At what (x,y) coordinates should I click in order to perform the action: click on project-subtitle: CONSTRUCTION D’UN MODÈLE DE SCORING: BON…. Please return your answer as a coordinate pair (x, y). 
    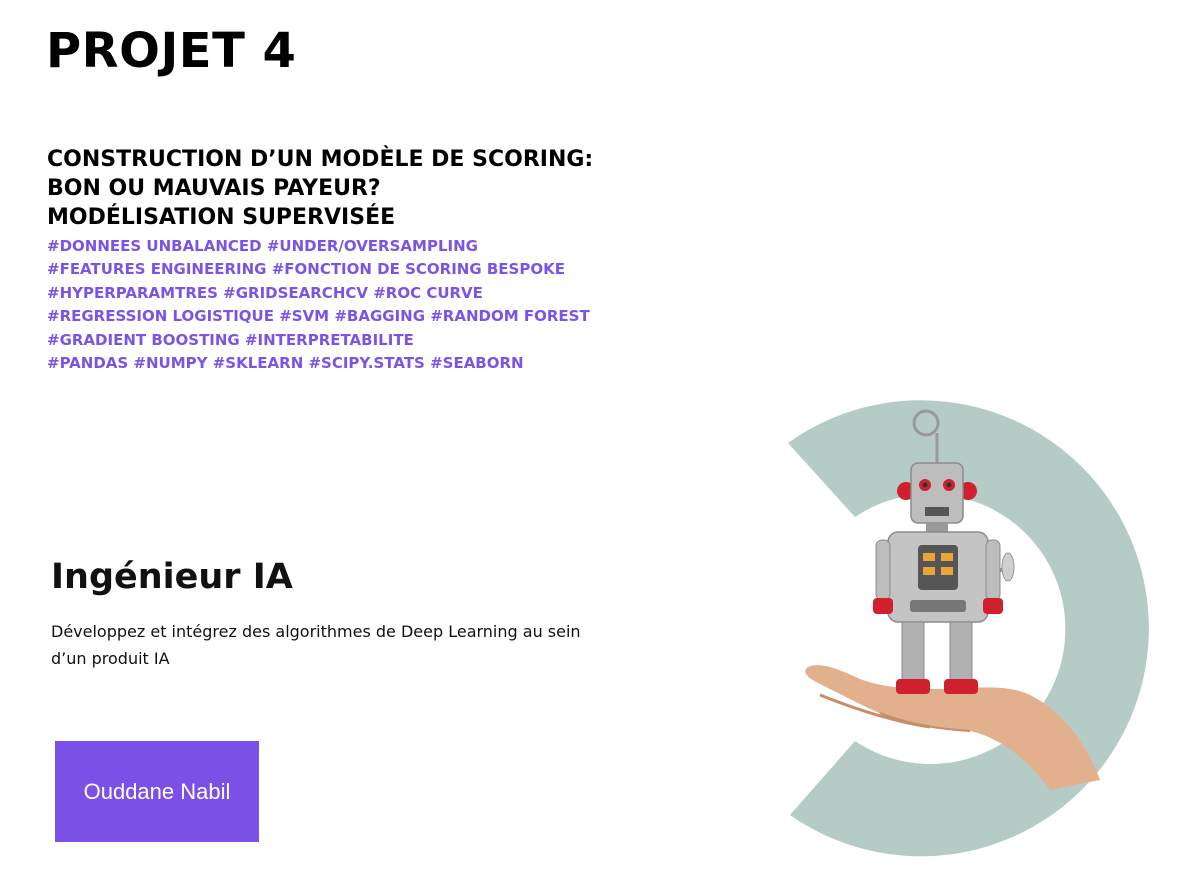
    Looking at the image, I should click on (397, 188).